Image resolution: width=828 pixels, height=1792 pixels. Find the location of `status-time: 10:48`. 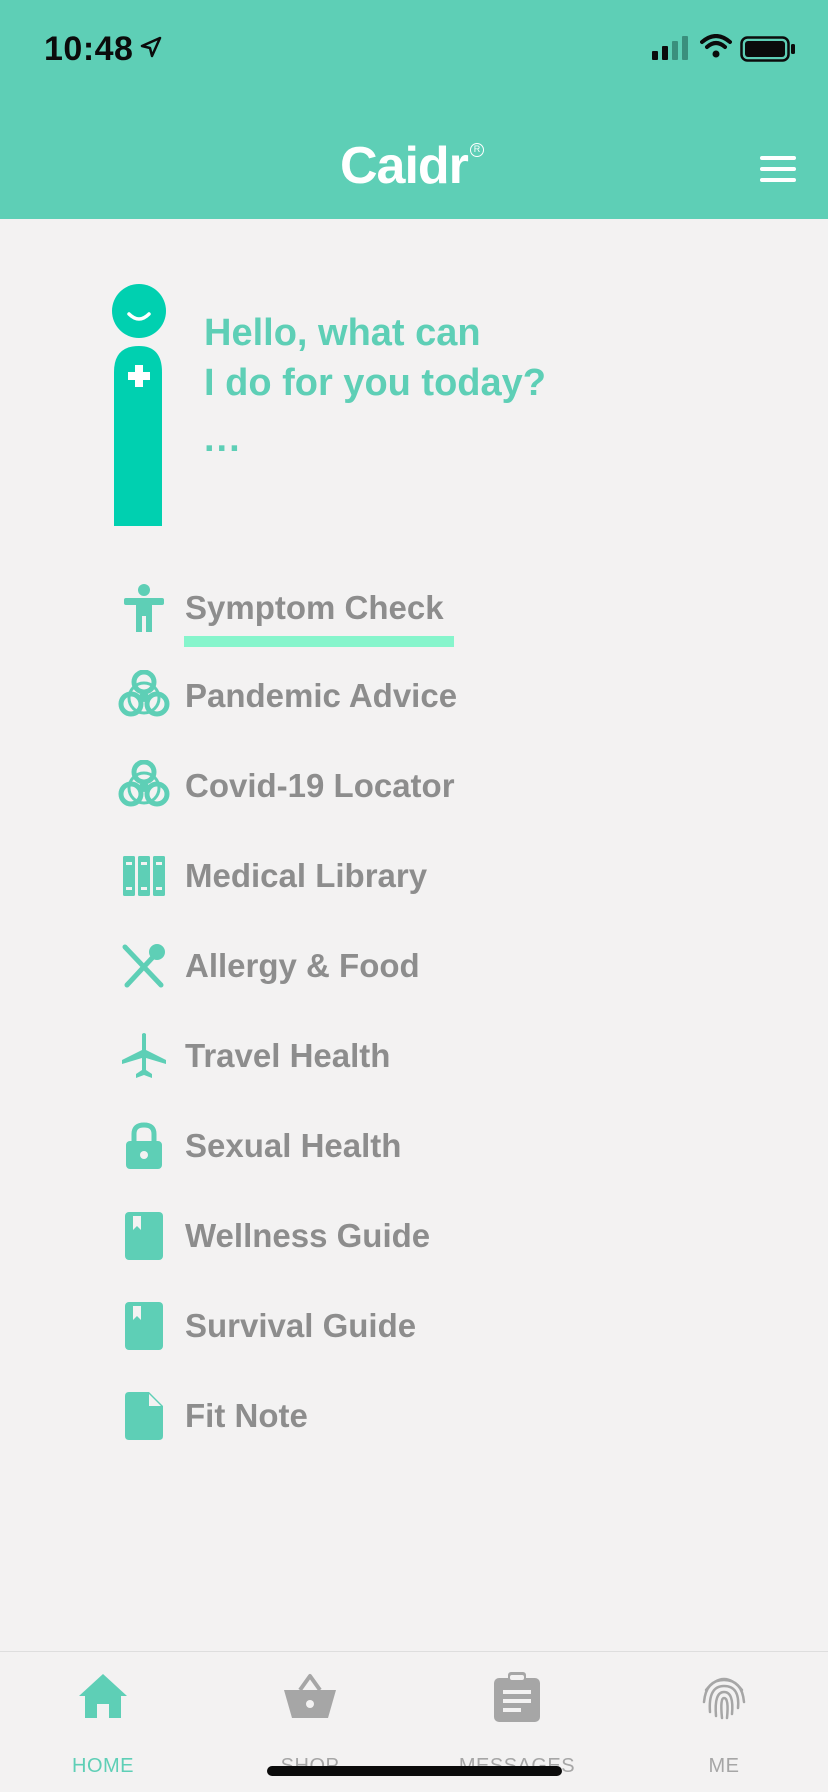

status-time: 10:48 is located at coordinates (89, 49).